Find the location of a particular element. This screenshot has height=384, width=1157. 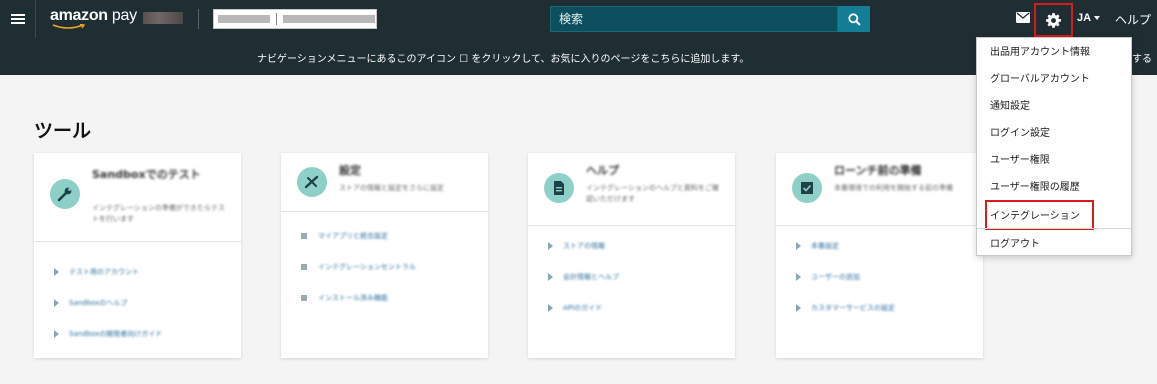

search-button is located at coordinates (854, 19).